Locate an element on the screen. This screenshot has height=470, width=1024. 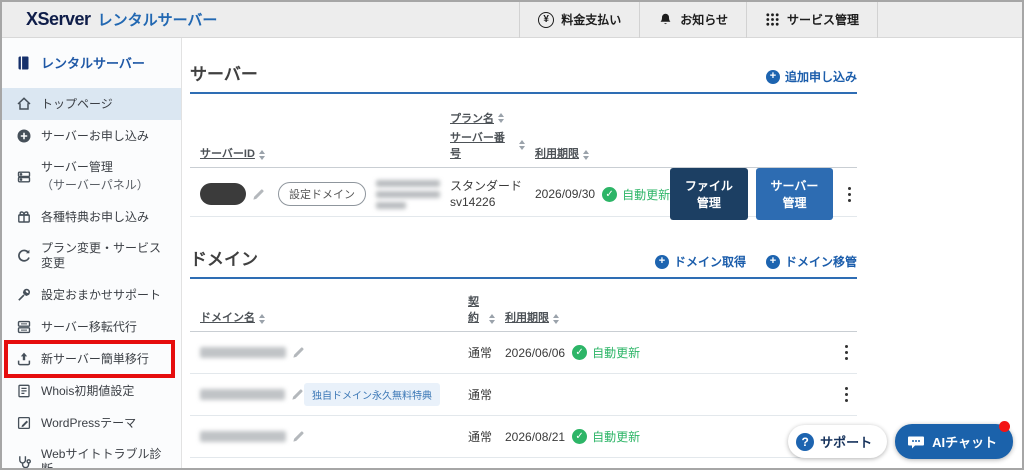
sidebar-item-server-management: サーバー管理 （サーバーパネル） is located at coordinates (91, 176).